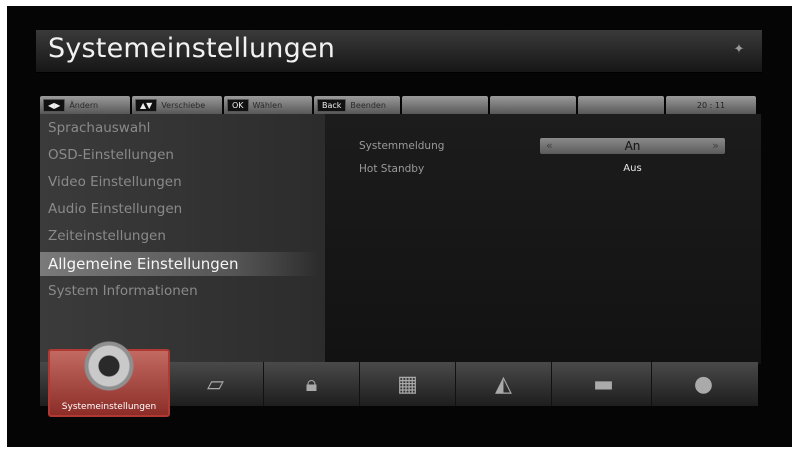  Describe the element at coordinates (109, 407) in the screenshot. I see `dock-active-label: Systemeinstellungen` at that location.